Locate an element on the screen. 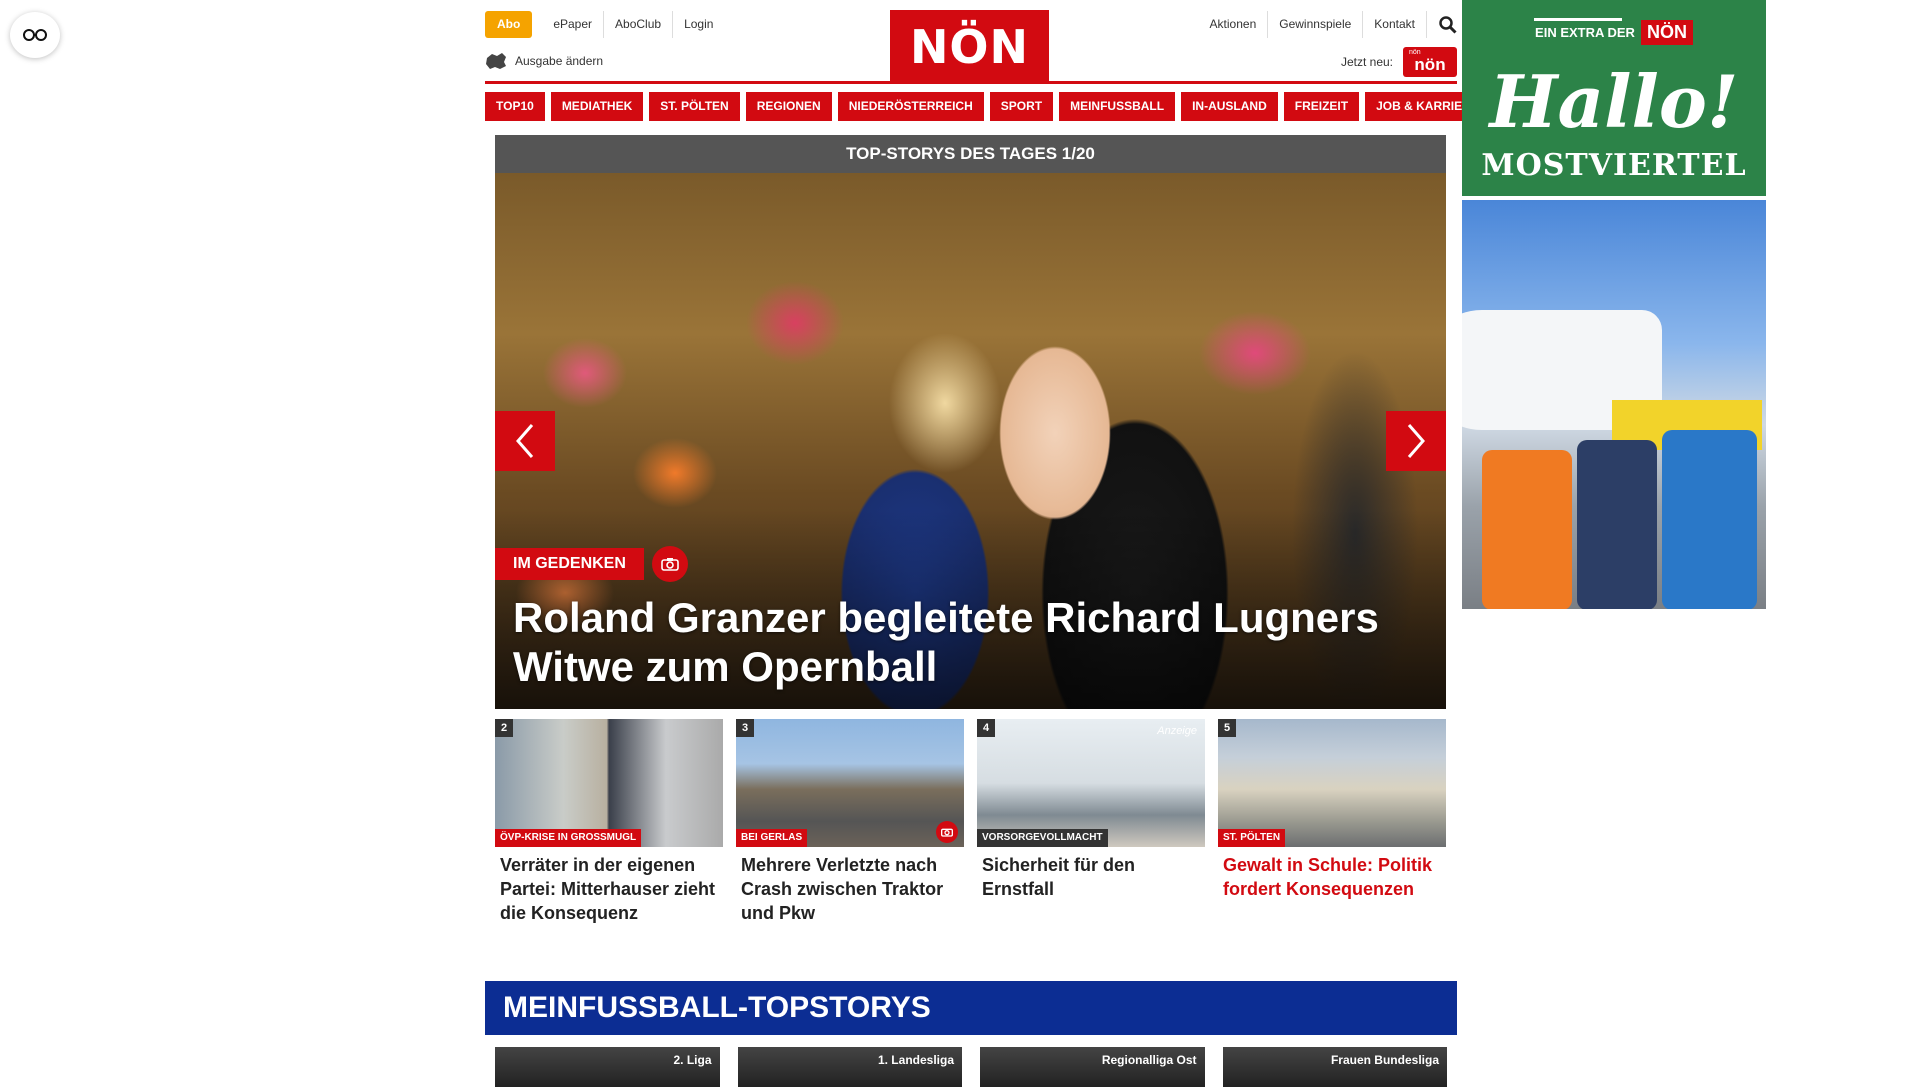 This screenshot has height=1087, width=1920. nav-top10: TOP10 is located at coordinates (515, 106).